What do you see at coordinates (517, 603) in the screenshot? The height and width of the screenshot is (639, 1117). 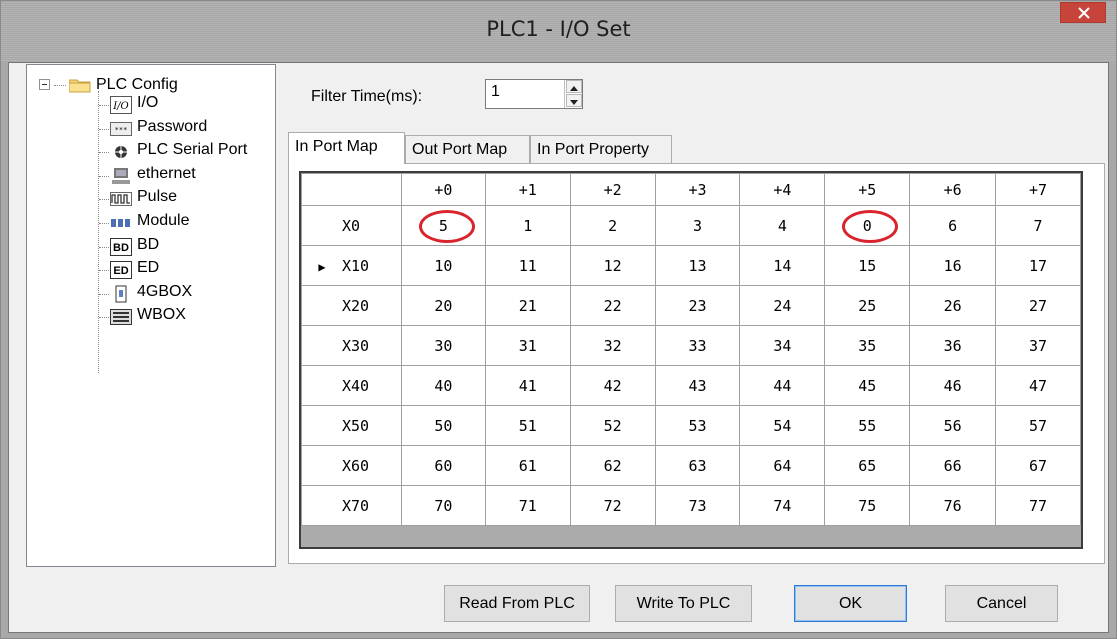 I see `read-from-plc-button: Read From PLC` at bounding box center [517, 603].